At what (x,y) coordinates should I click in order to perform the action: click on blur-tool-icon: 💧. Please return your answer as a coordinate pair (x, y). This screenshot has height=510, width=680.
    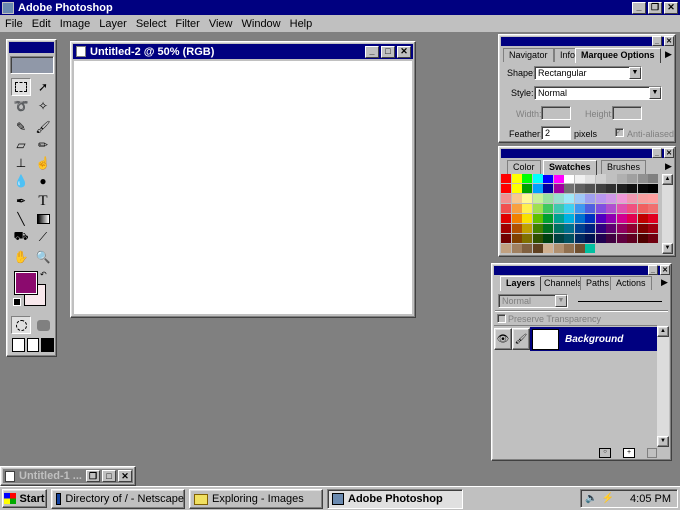
    Looking at the image, I should click on (21, 181).